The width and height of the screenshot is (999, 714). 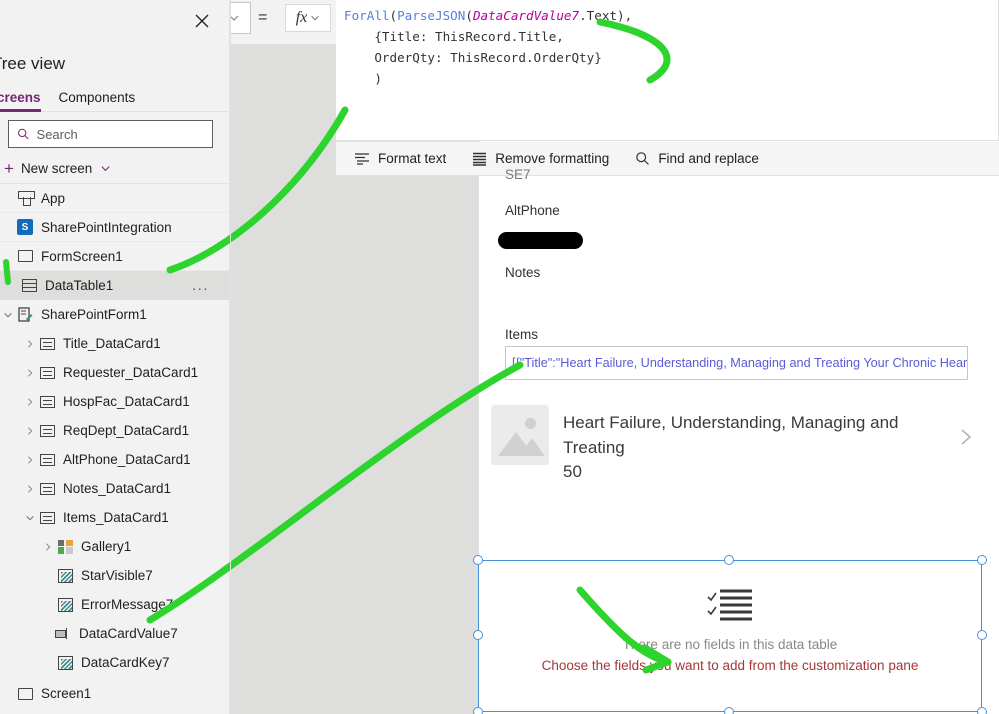 I want to click on sidebar-item-reqdept-datacard1: ReqDept_DataCard1, so click(x=114, y=430).